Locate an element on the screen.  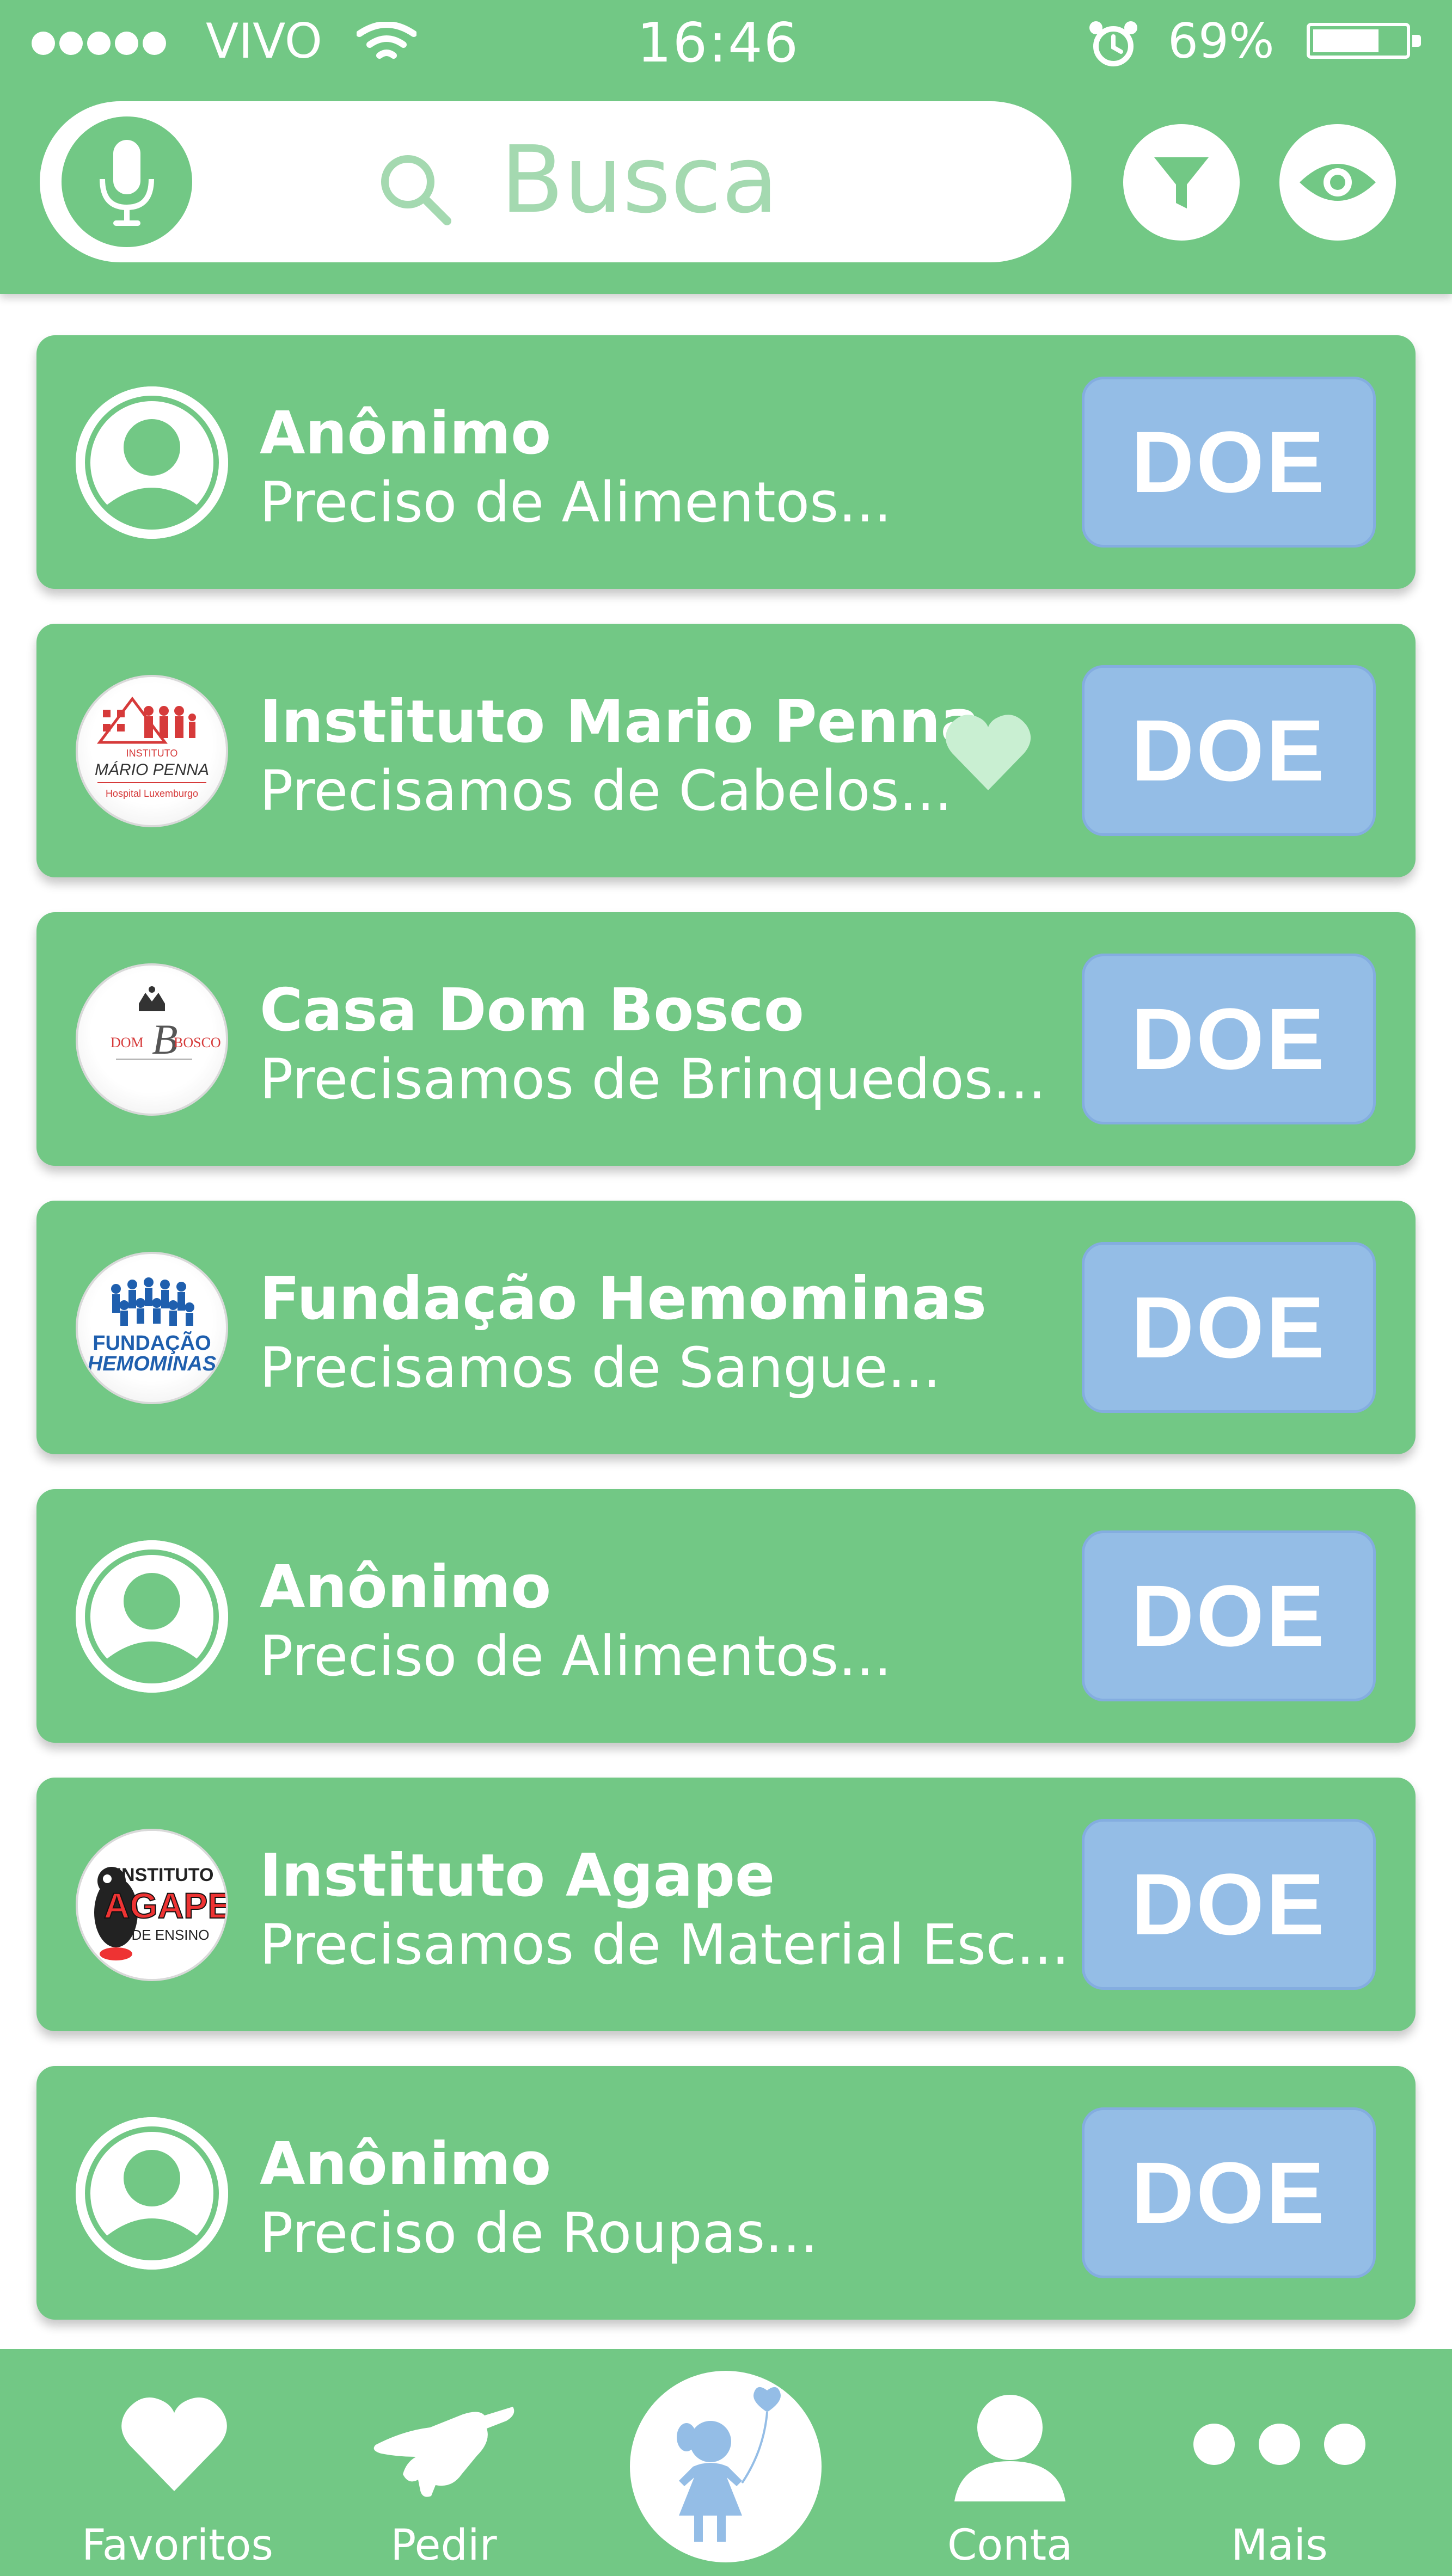
microphone-button is located at coordinates (127, 181).